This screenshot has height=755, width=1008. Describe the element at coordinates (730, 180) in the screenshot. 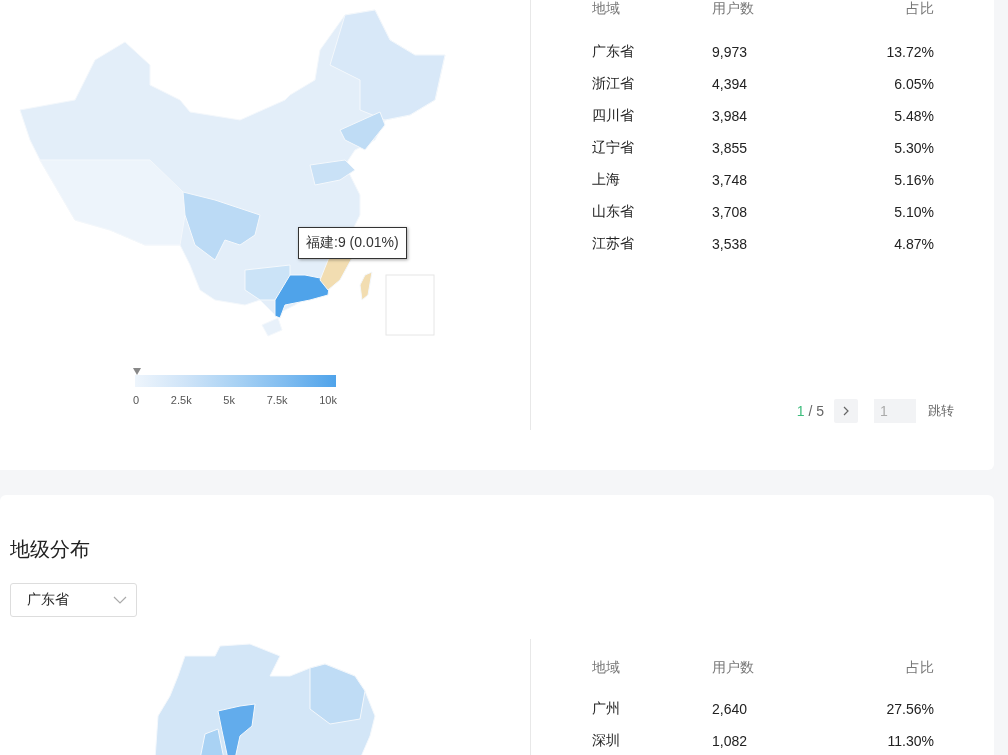

I see `table-cell-text: 3,748` at that location.